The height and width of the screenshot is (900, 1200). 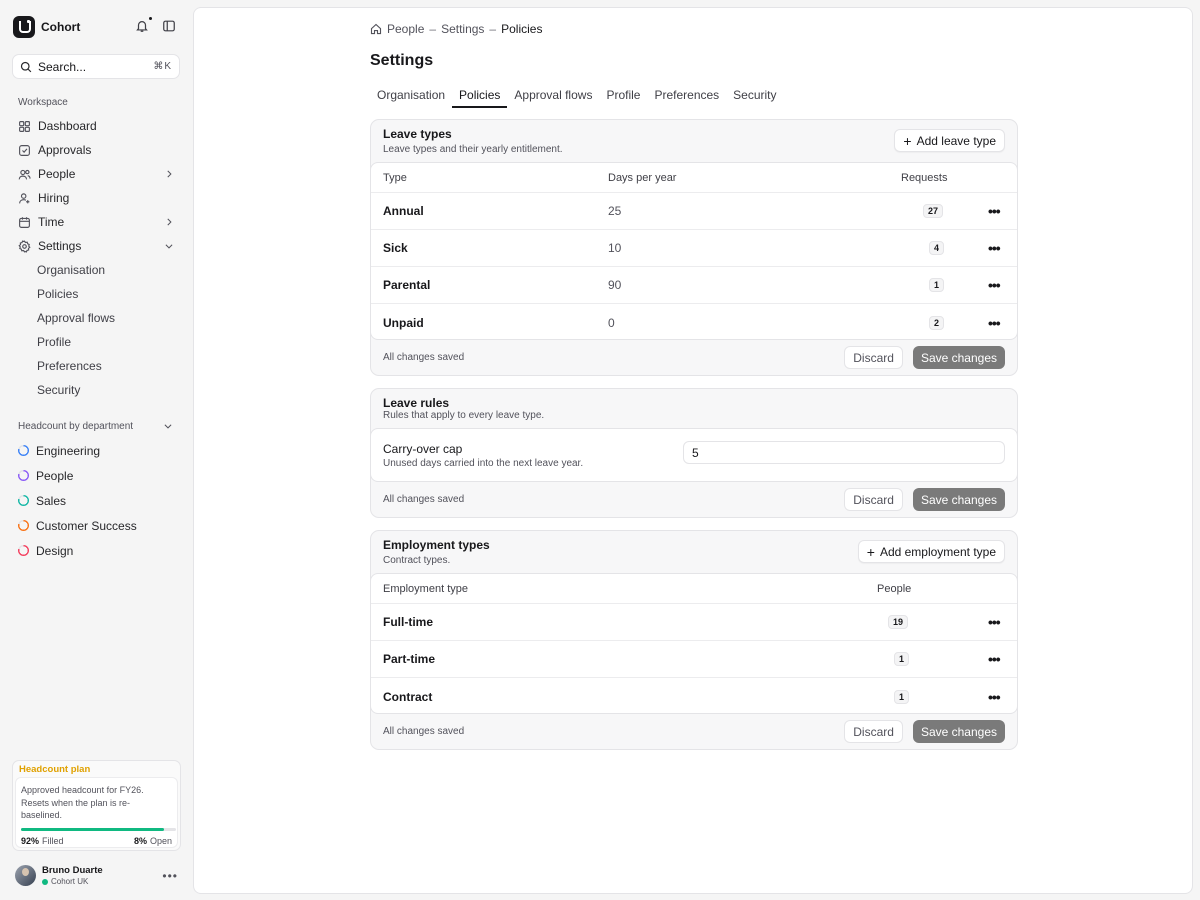 What do you see at coordinates (615, 248) in the screenshot?
I see `days-per-year: 10` at bounding box center [615, 248].